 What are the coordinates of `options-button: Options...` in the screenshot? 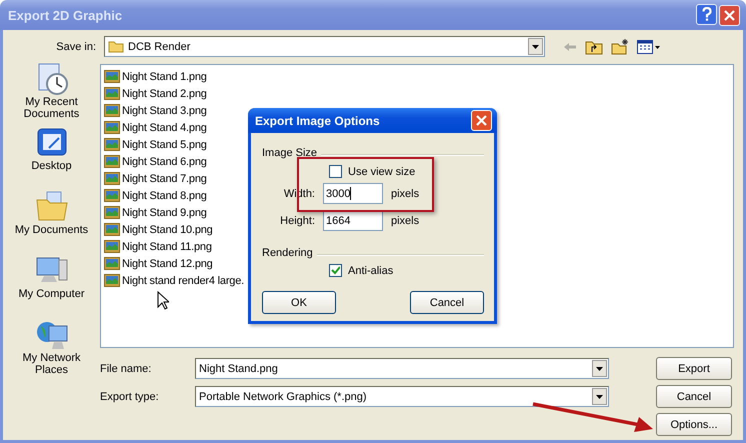 It's located at (694, 424).